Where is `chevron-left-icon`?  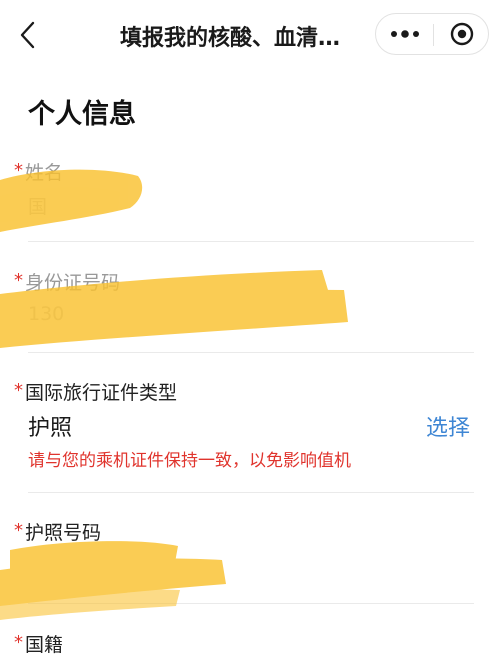
chevron-left-icon is located at coordinates (27, 35).